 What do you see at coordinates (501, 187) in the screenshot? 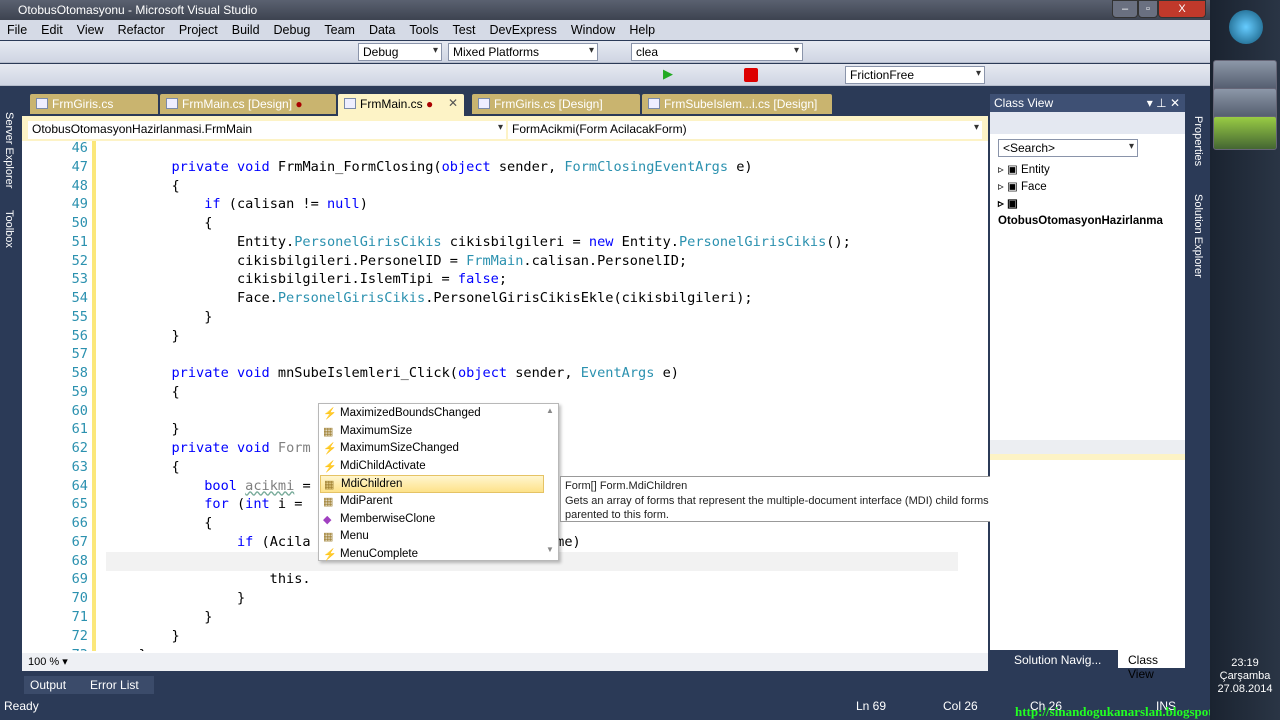
I see `code-line: 48 {` at bounding box center [501, 187].